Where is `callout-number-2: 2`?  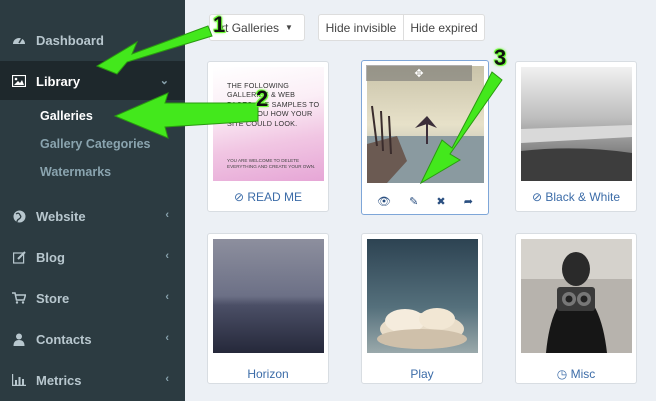 callout-number-2: 2 is located at coordinates (262, 98).